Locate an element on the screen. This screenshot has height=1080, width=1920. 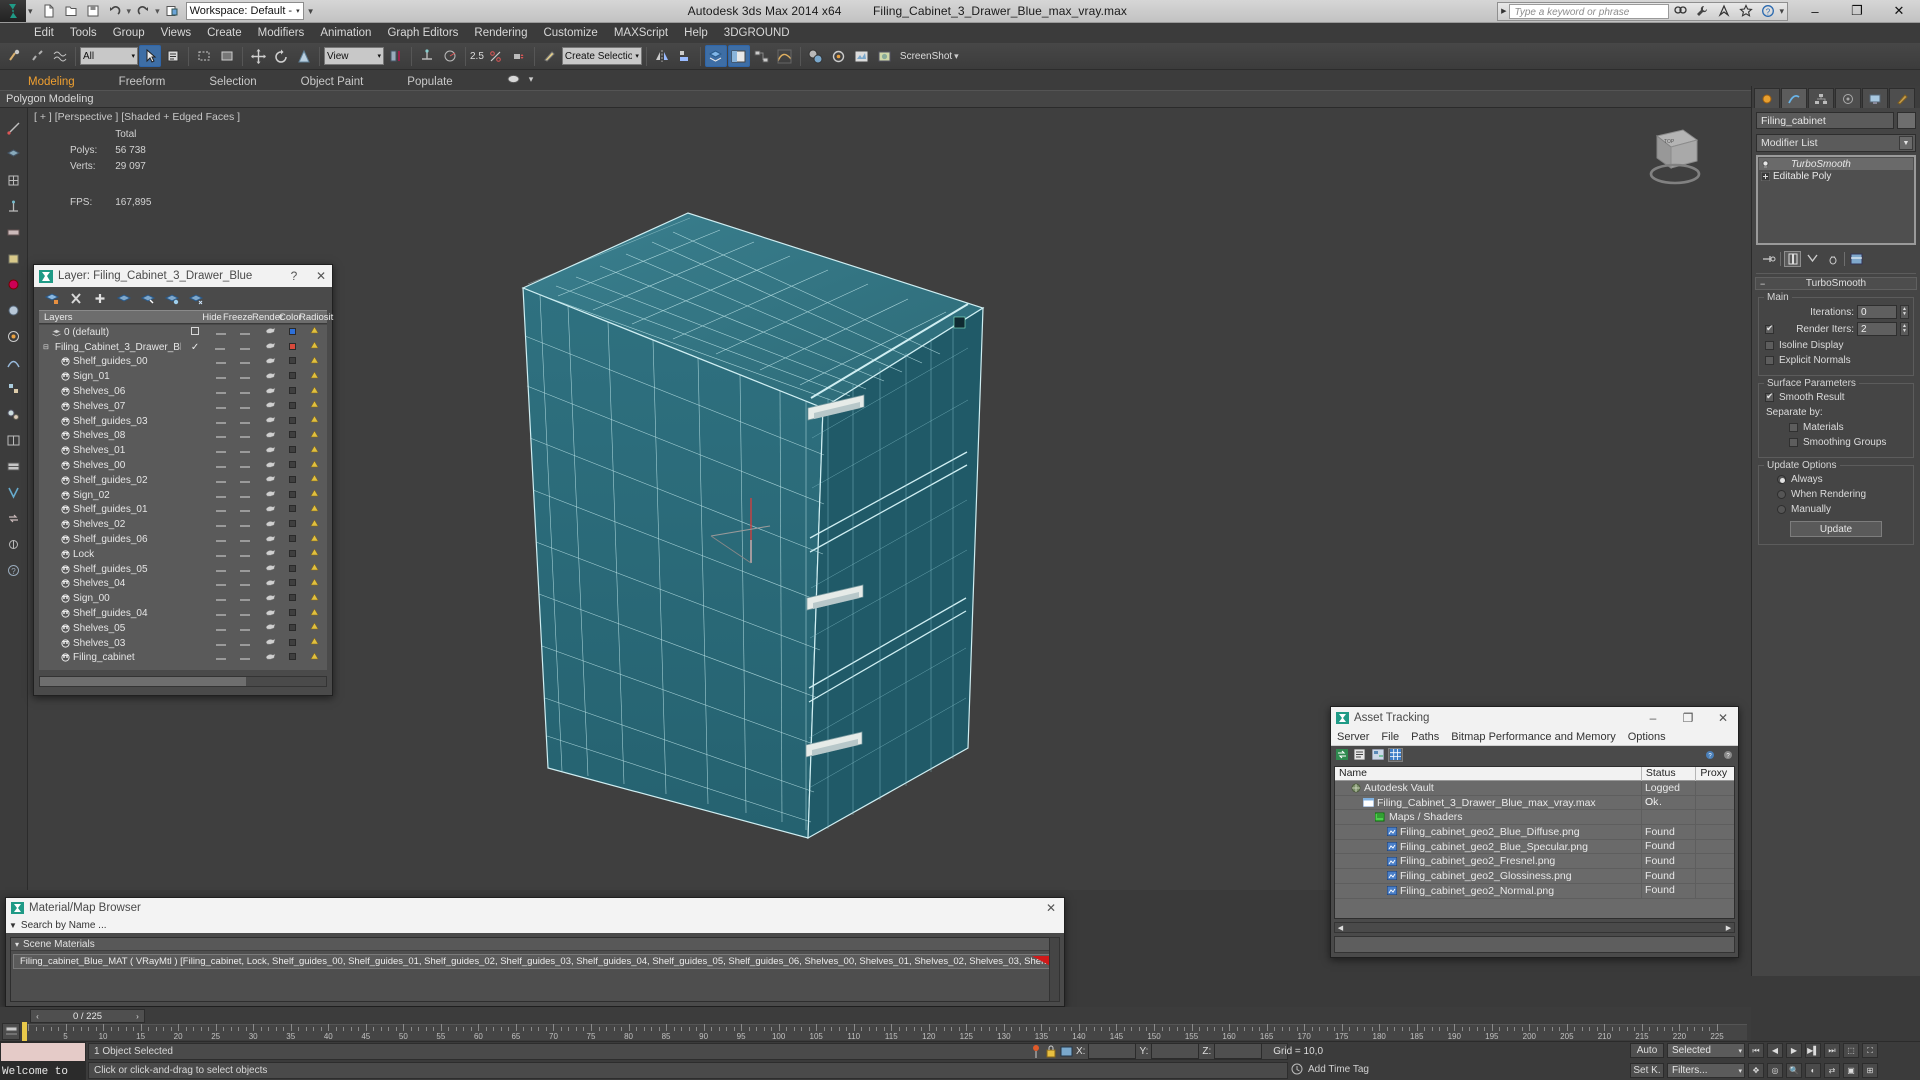
app-logo-icon is located at coordinates (13, 11).